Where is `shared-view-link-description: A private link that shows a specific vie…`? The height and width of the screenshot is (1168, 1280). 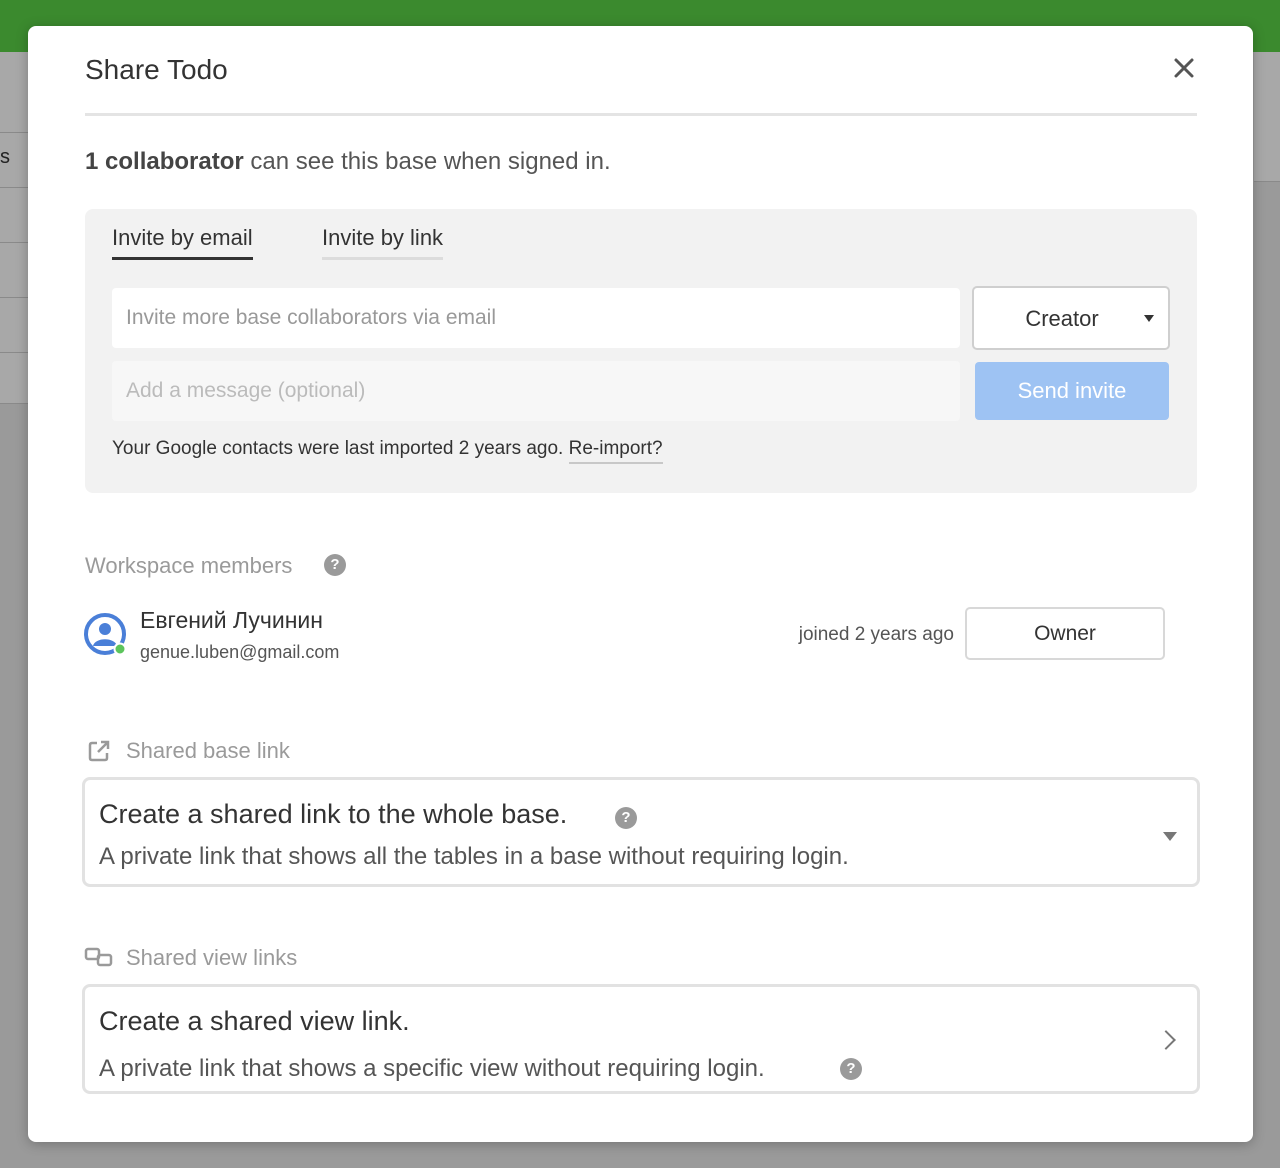
shared-view-link-description: A private link that shows a specific vie… is located at coordinates (432, 1068).